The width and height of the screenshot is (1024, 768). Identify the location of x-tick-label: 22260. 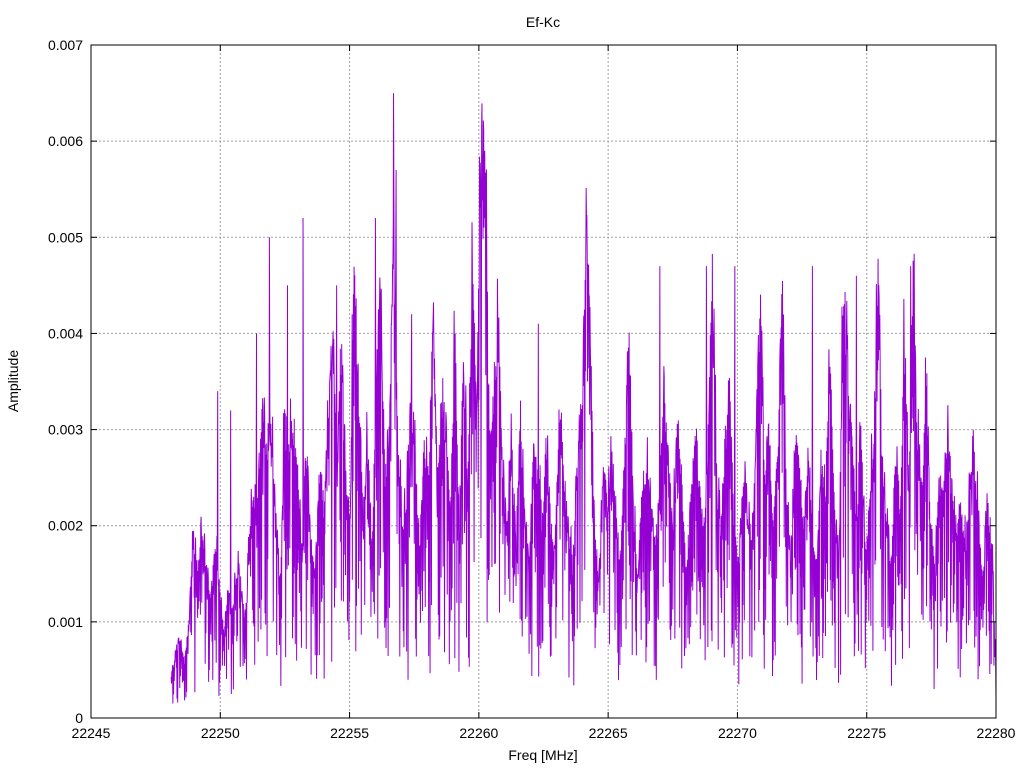
(478, 733).